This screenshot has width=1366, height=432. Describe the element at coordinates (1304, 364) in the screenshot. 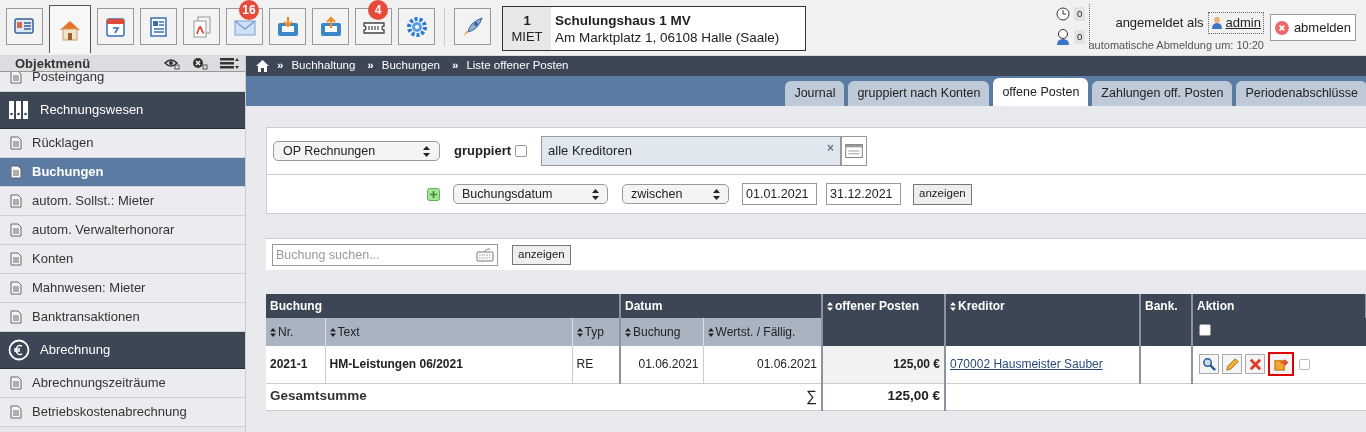

I see `row-checkbox` at that location.